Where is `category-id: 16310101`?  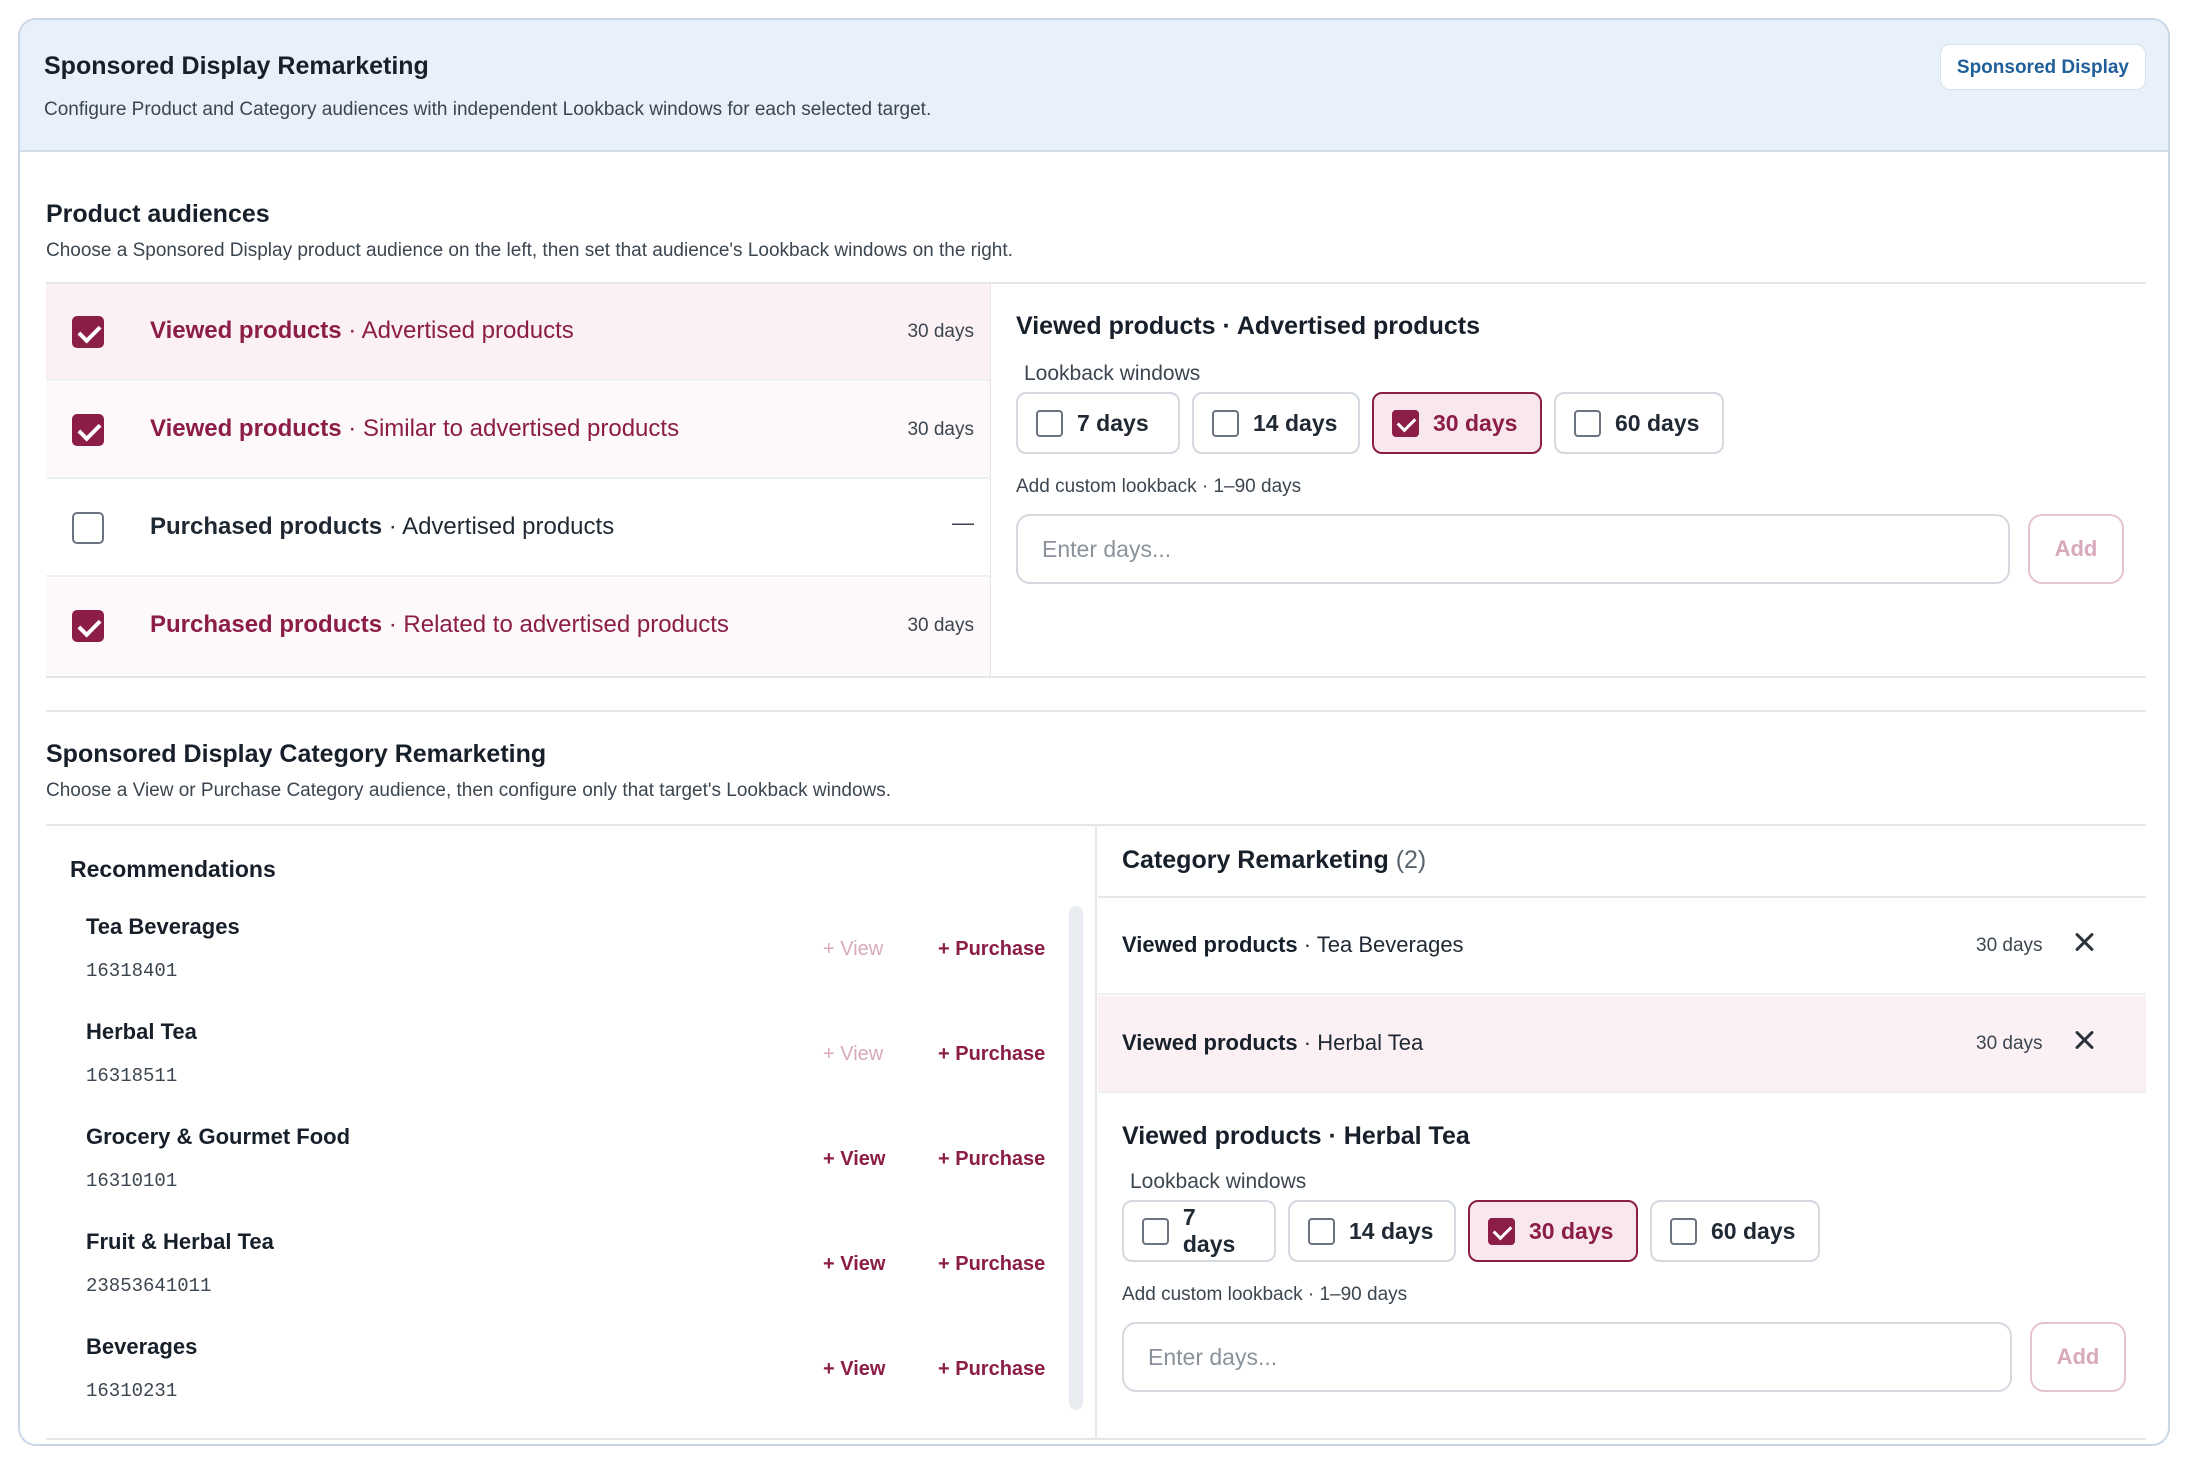 category-id: 16310101 is located at coordinates (132, 1181).